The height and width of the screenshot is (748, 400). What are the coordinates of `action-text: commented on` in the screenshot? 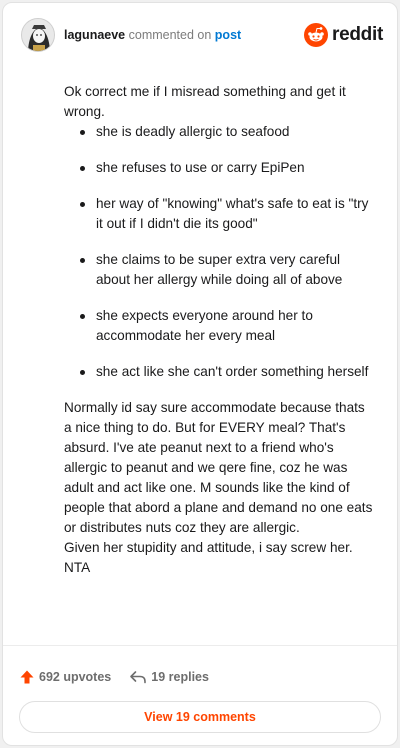 It's located at (170, 35).